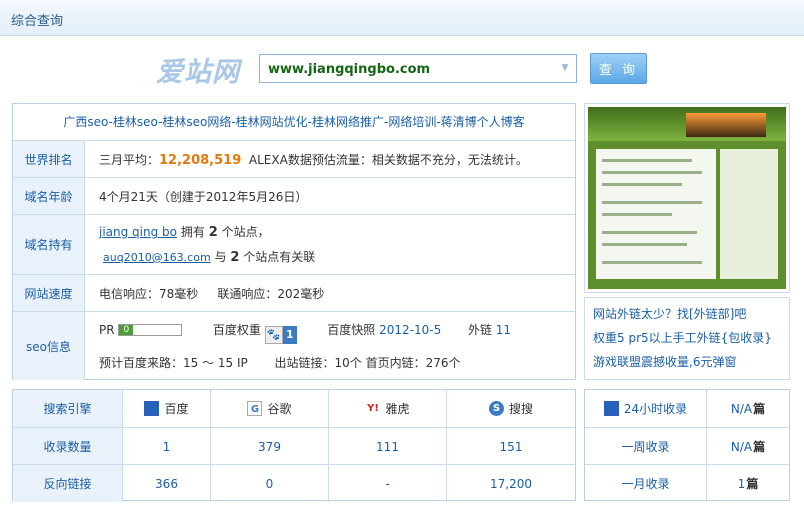 The height and width of the screenshot is (511, 804). Describe the element at coordinates (173, 363) in the screenshot. I see `baidu-estimate: 预计百度来路：15 ～ 15 IP` at that location.